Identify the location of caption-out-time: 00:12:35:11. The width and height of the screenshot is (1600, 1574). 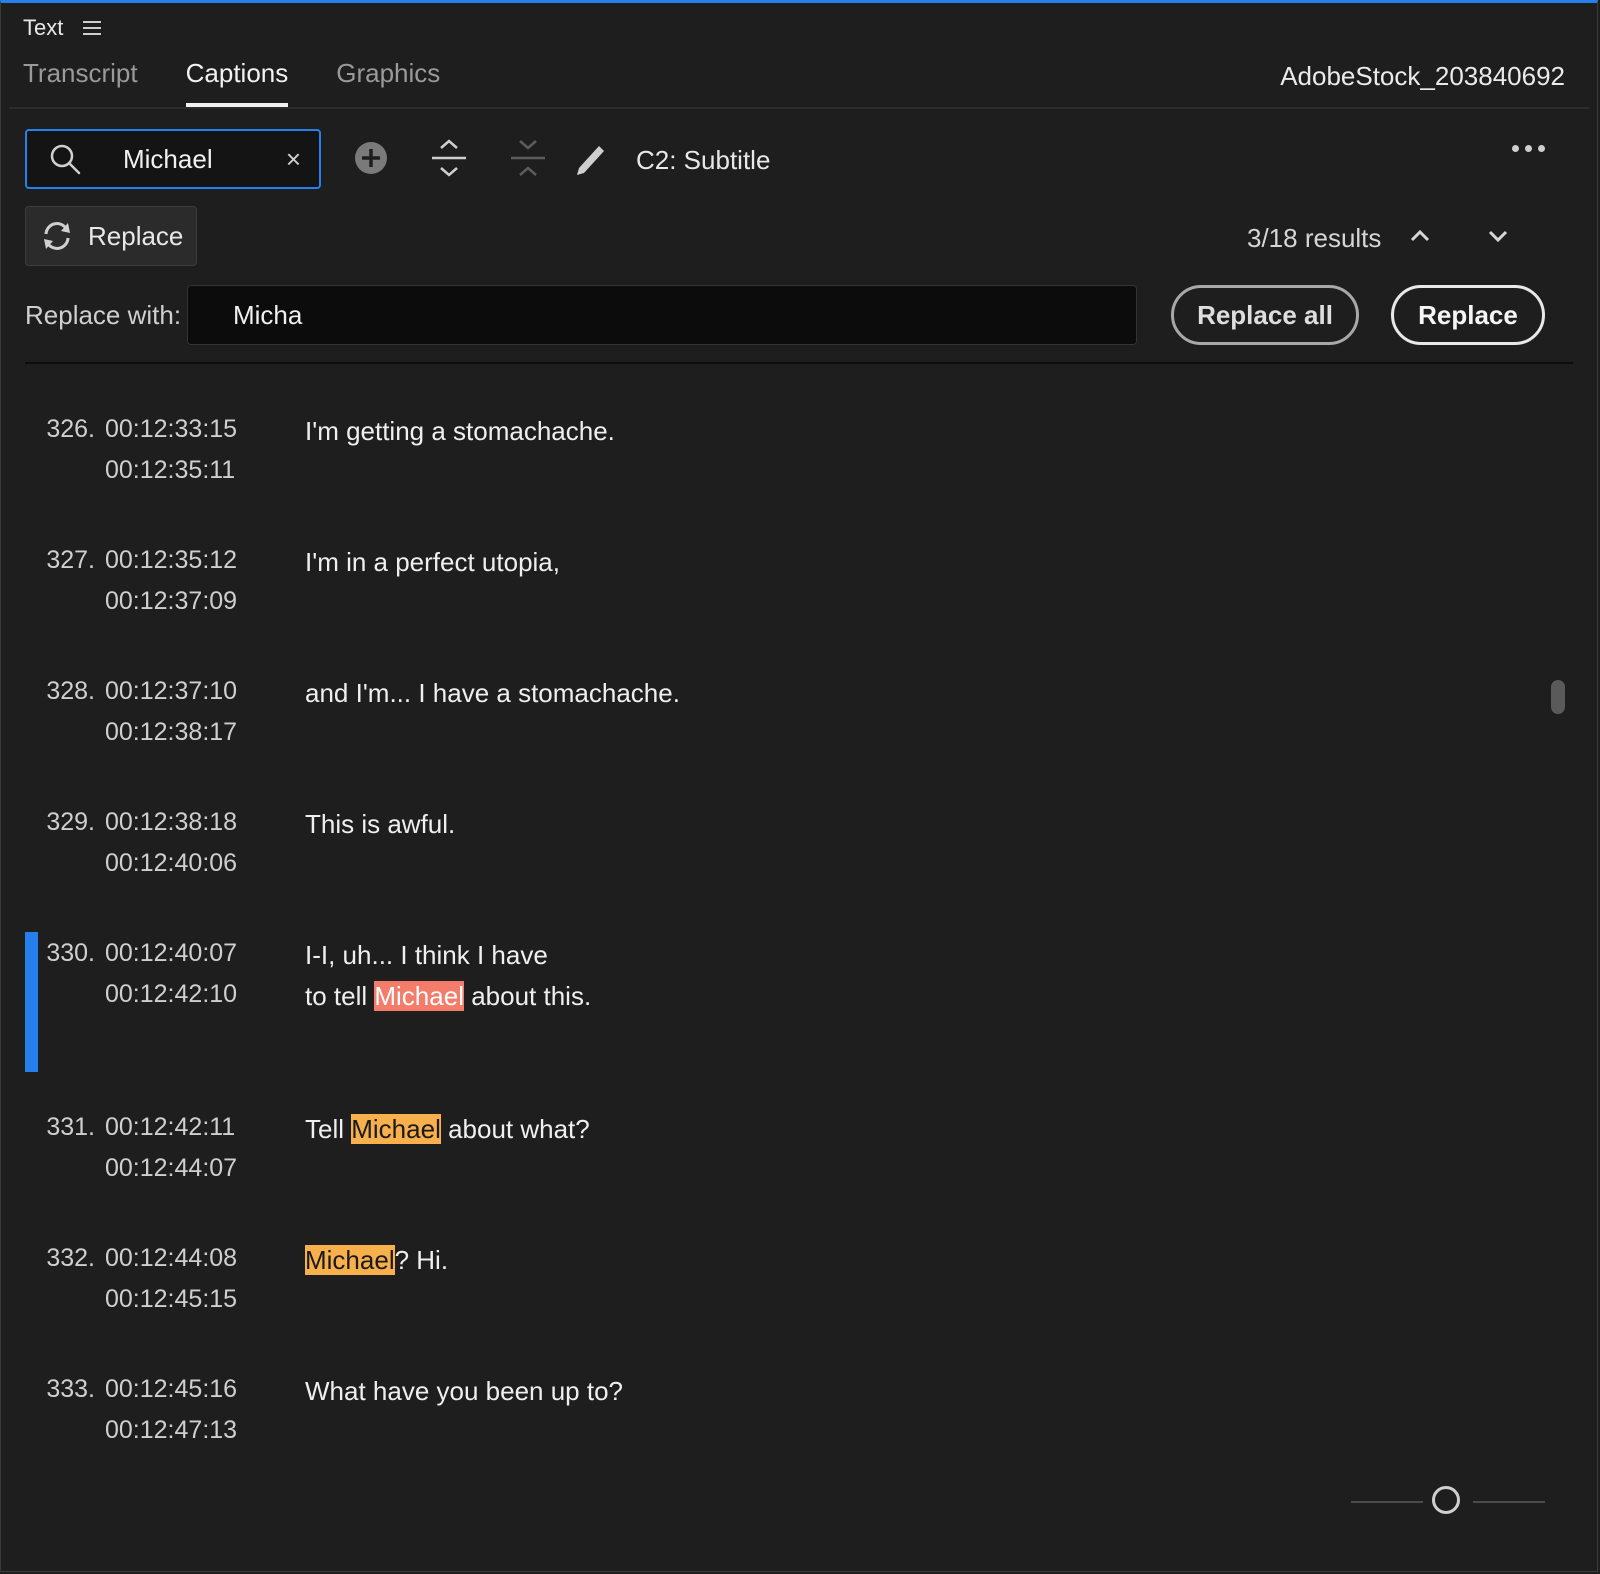
(170, 470).